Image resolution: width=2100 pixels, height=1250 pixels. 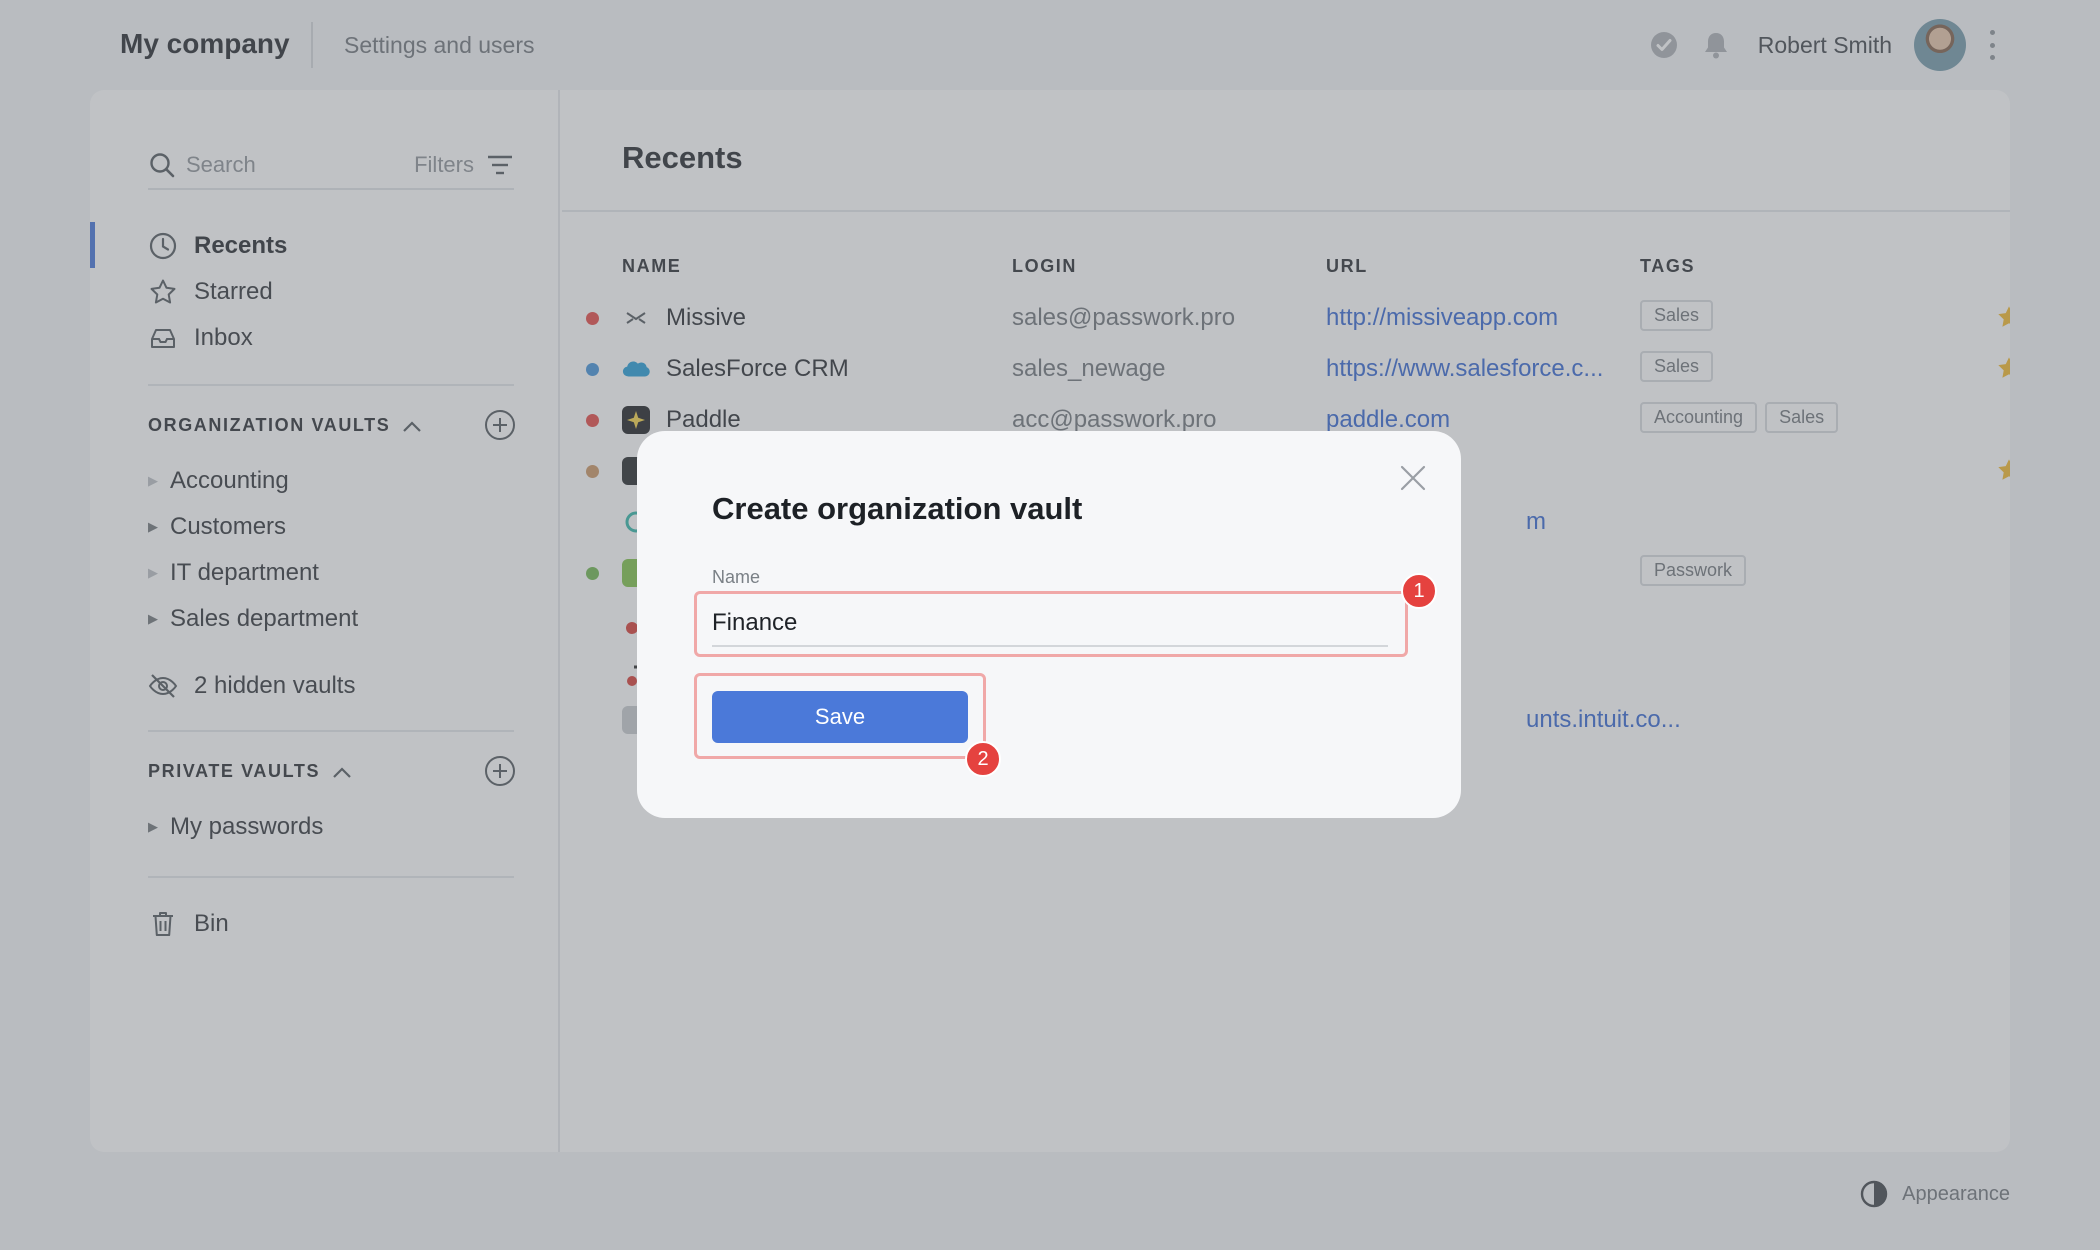 What do you see at coordinates (897, 508) in the screenshot?
I see `dialog-title: Create organization vault` at bounding box center [897, 508].